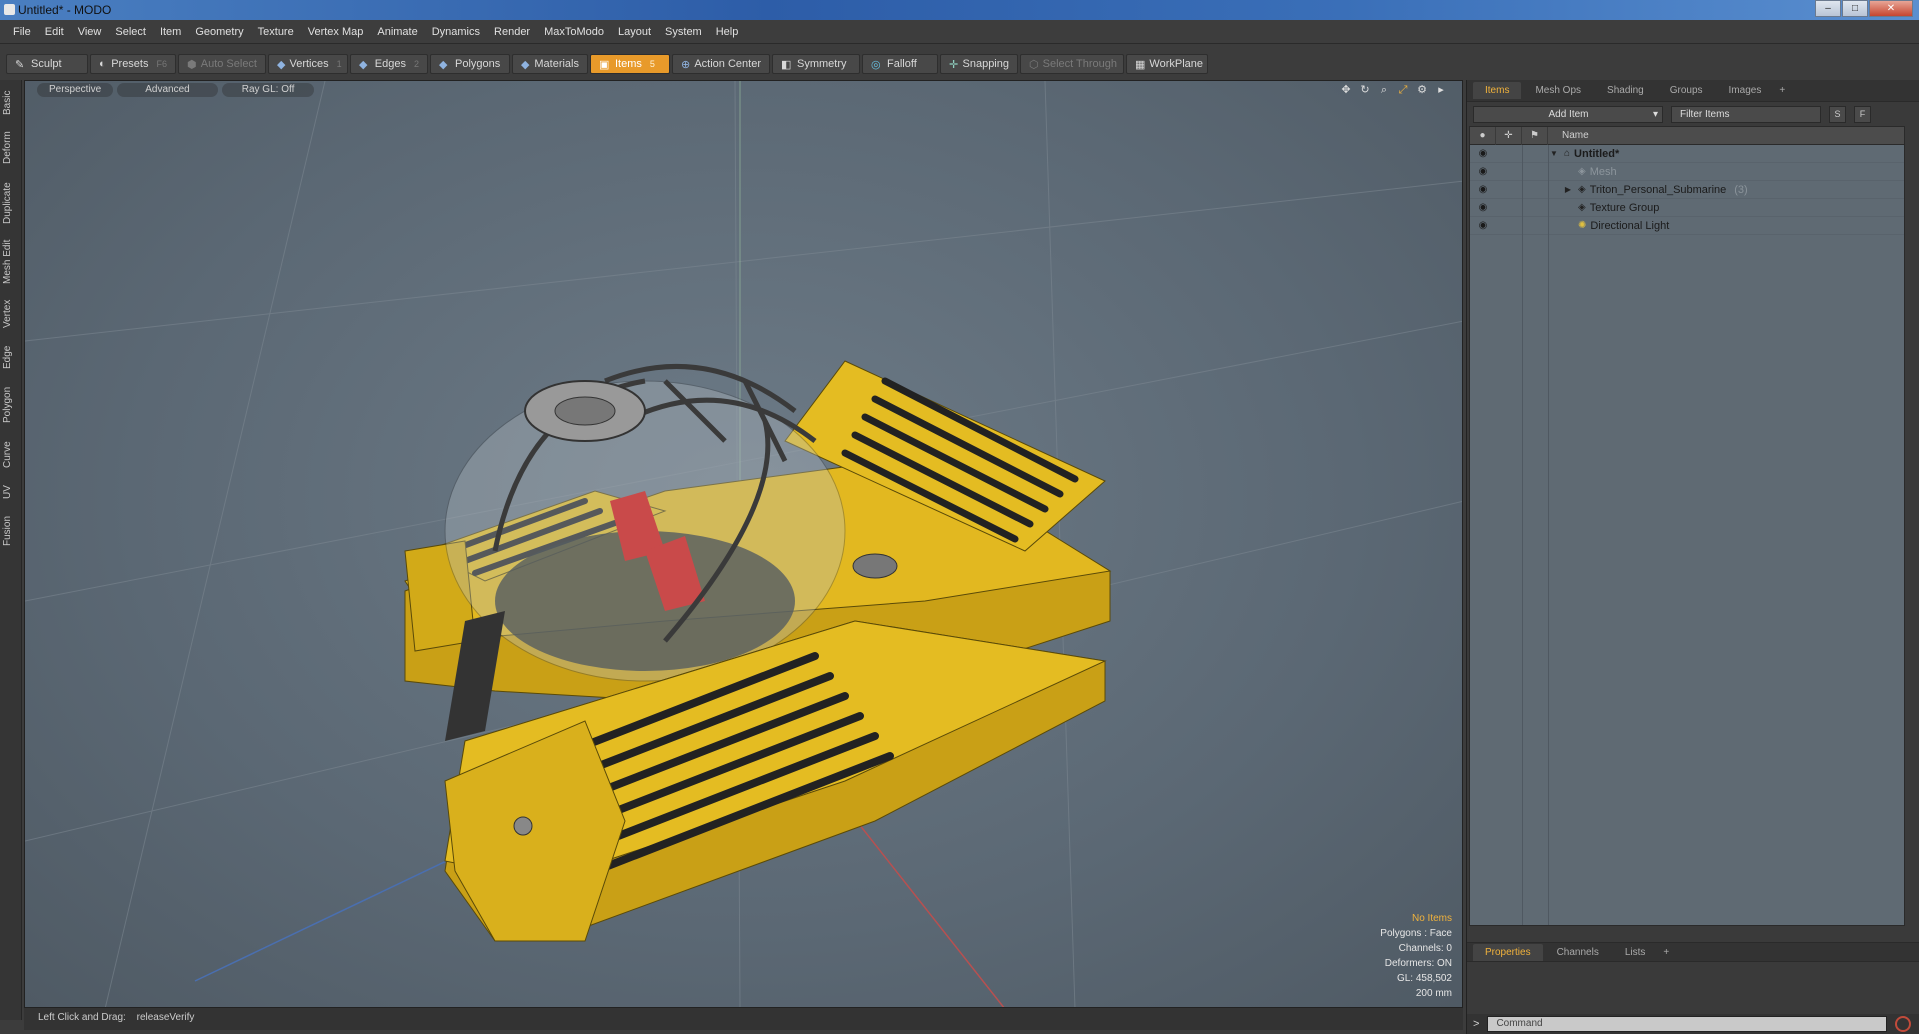  Describe the element at coordinates (11, 531) in the screenshot. I see `tab-fusion: Fusion` at that location.